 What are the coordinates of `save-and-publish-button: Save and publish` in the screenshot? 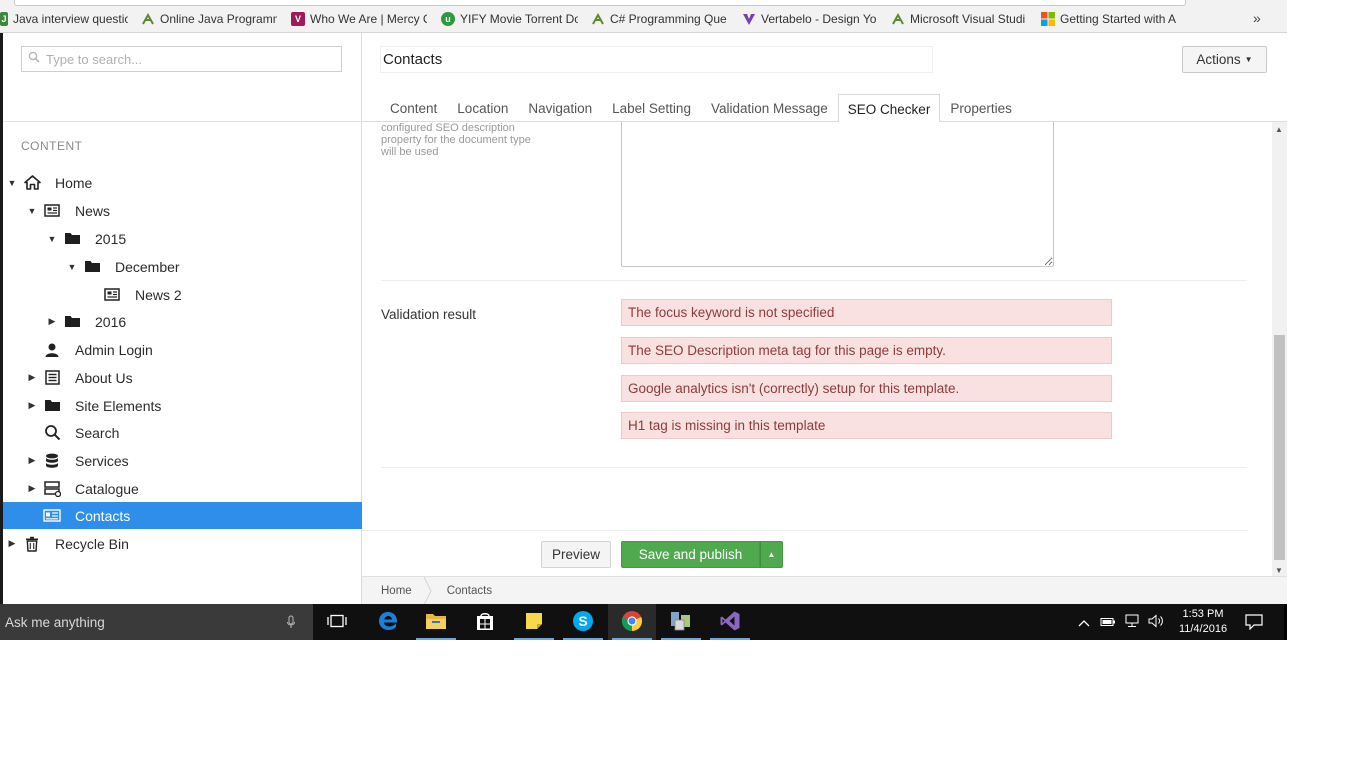 It's located at (690, 554).